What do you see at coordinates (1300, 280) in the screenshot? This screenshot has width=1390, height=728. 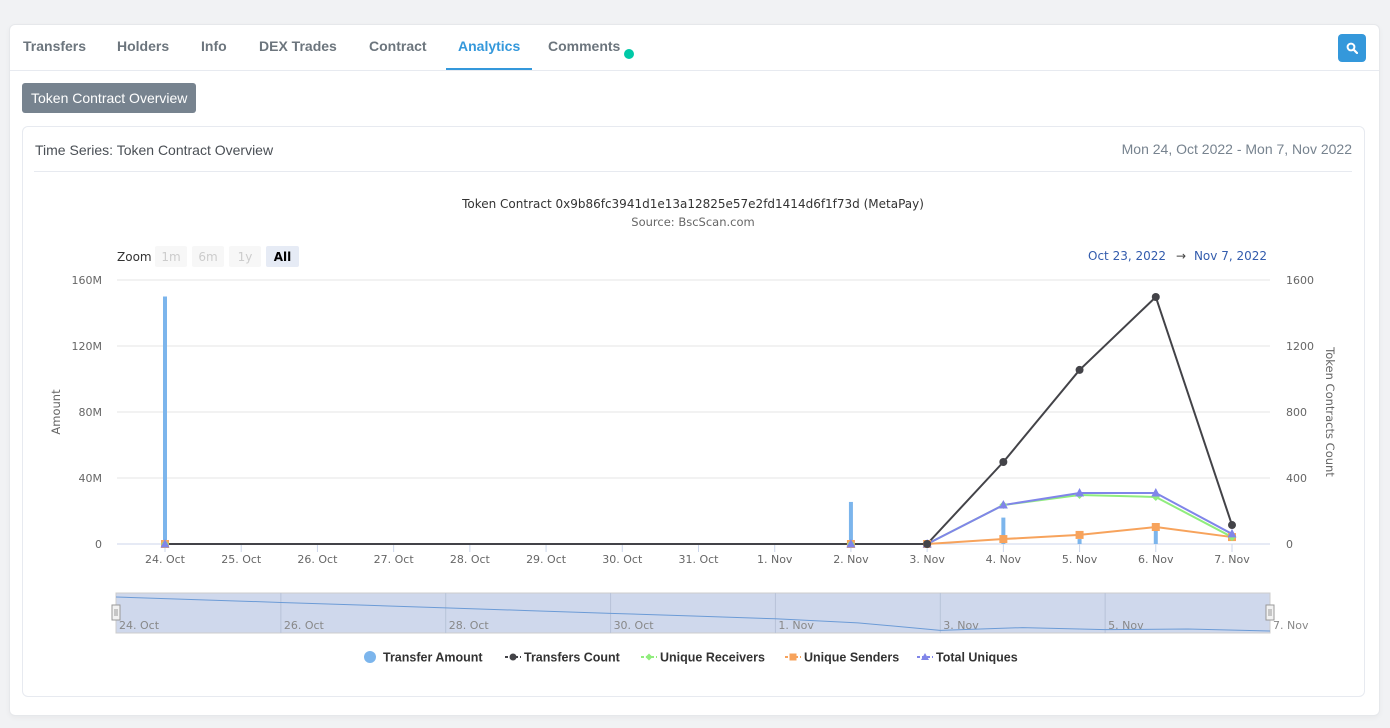 I see `y-right-tick-label: 1600` at bounding box center [1300, 280].